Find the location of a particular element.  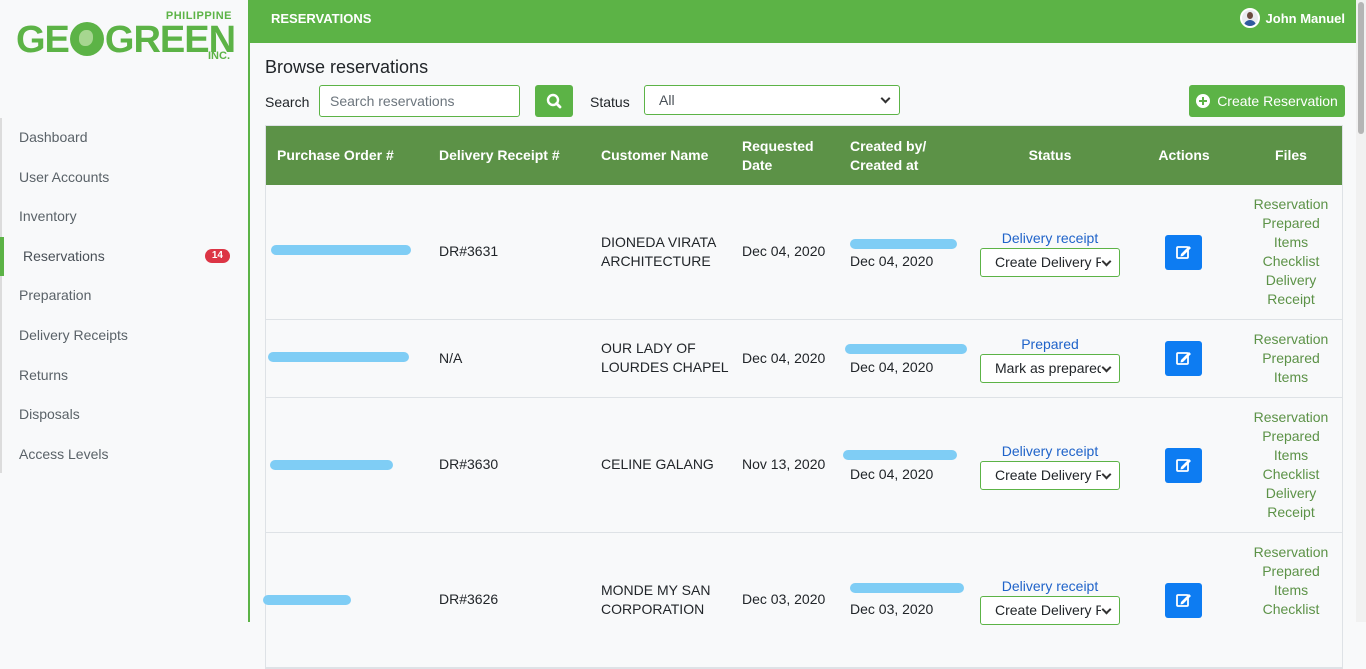

requested-date: Dec 04, 2020 is located at coordinates (784, 358).